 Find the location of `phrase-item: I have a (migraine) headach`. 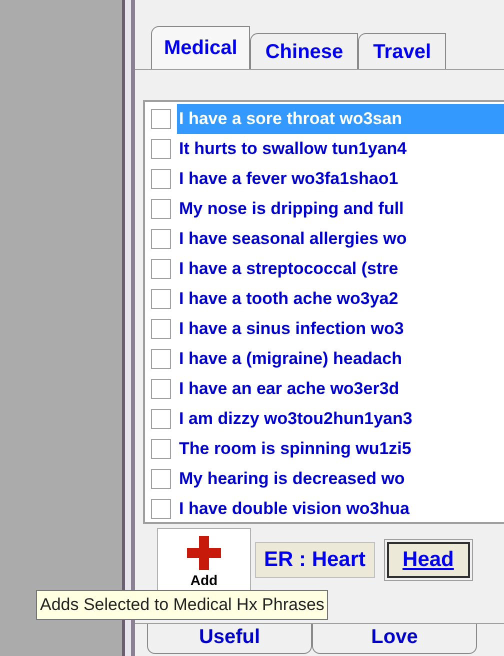

phrase-item: I have a (migraine) headach is located at coordinates (340, 359).